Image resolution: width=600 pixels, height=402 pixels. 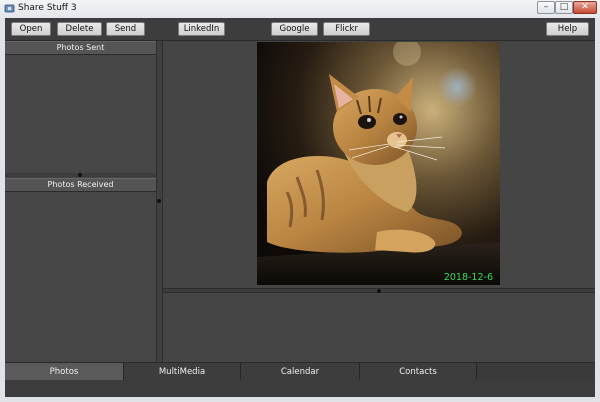 What do you see at coordinates (80, 114) in the screenshot?
I see `photos-sent-list` at bounding box center [80, 114].